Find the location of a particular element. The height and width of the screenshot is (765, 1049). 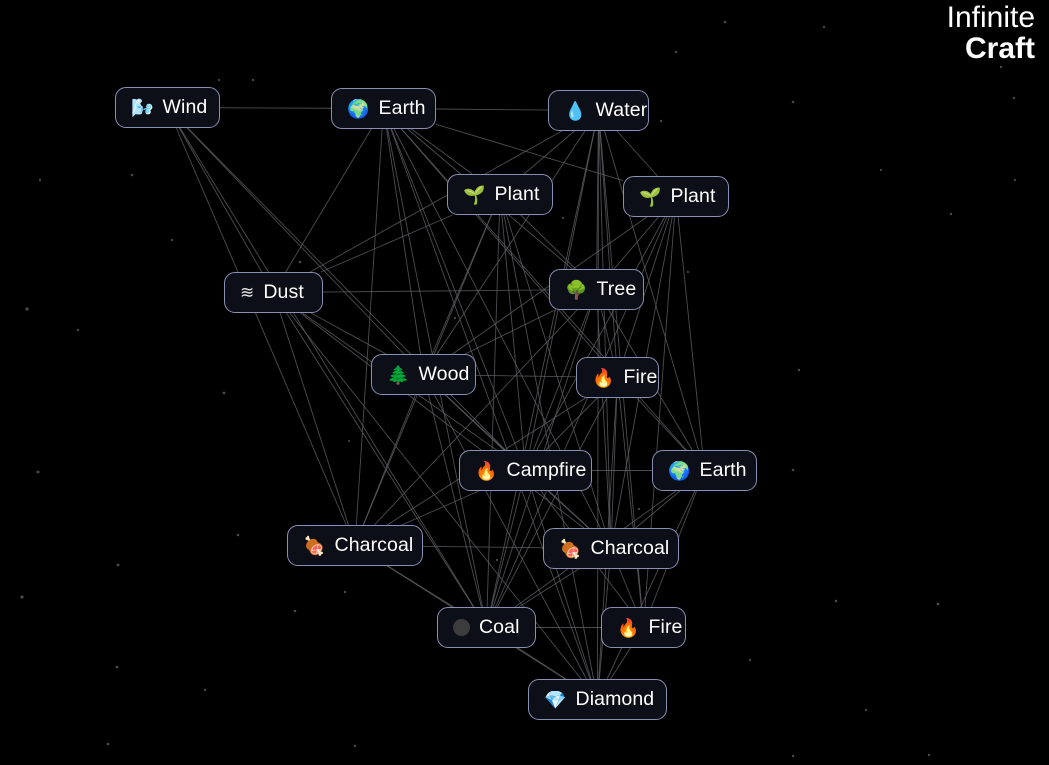

wind-face-emoji: 🌬️ is located at coordinates (142, 107).